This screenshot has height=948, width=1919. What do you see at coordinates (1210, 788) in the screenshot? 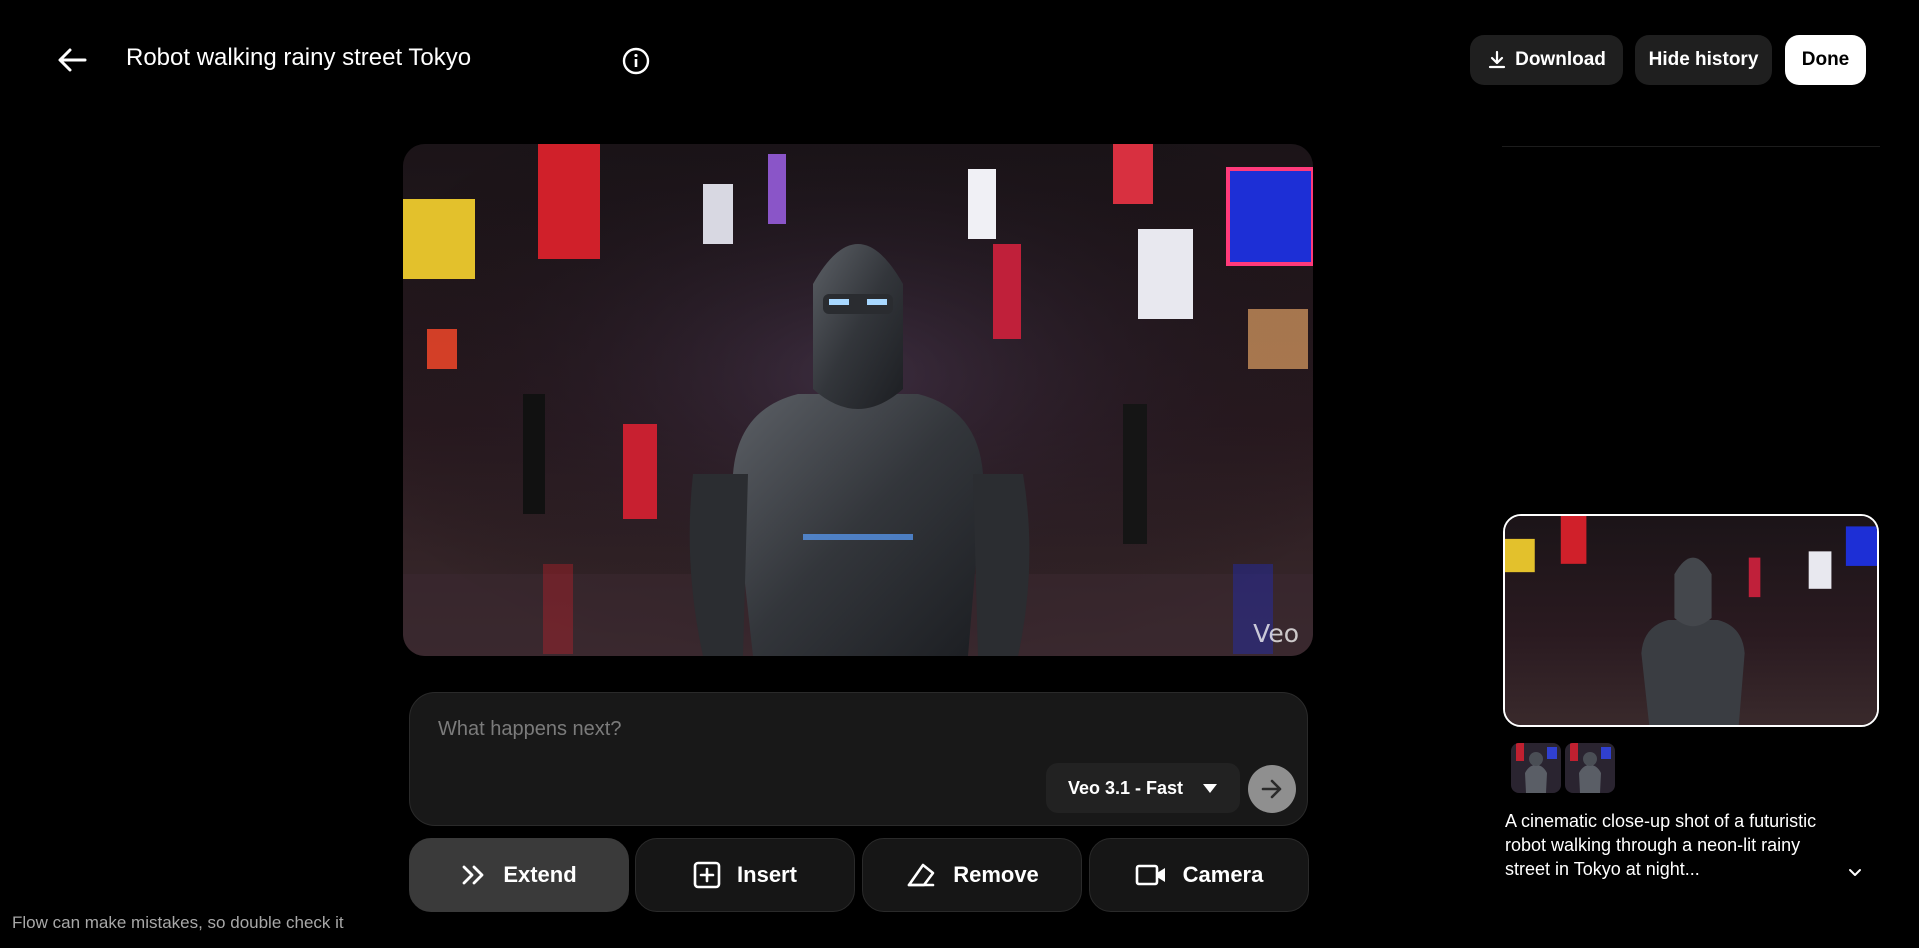
I see `caret-down-icon` at bounding box center [1210, 788].